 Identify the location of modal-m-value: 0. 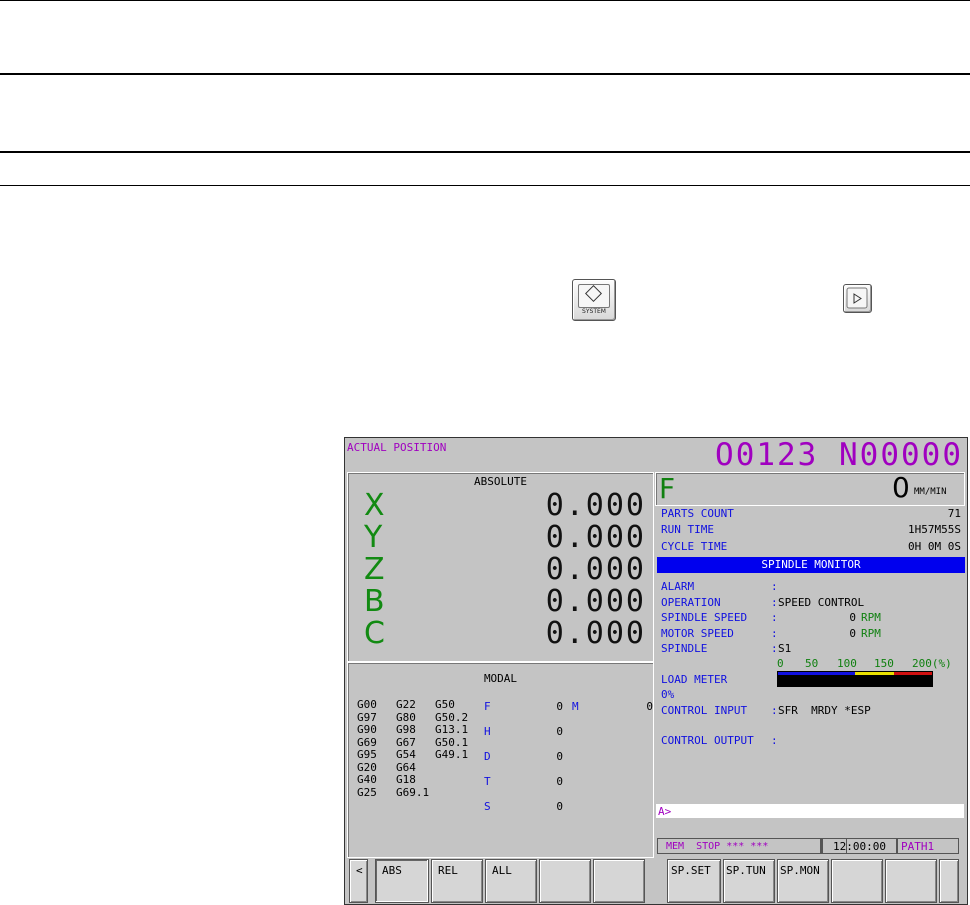
(649, 706).